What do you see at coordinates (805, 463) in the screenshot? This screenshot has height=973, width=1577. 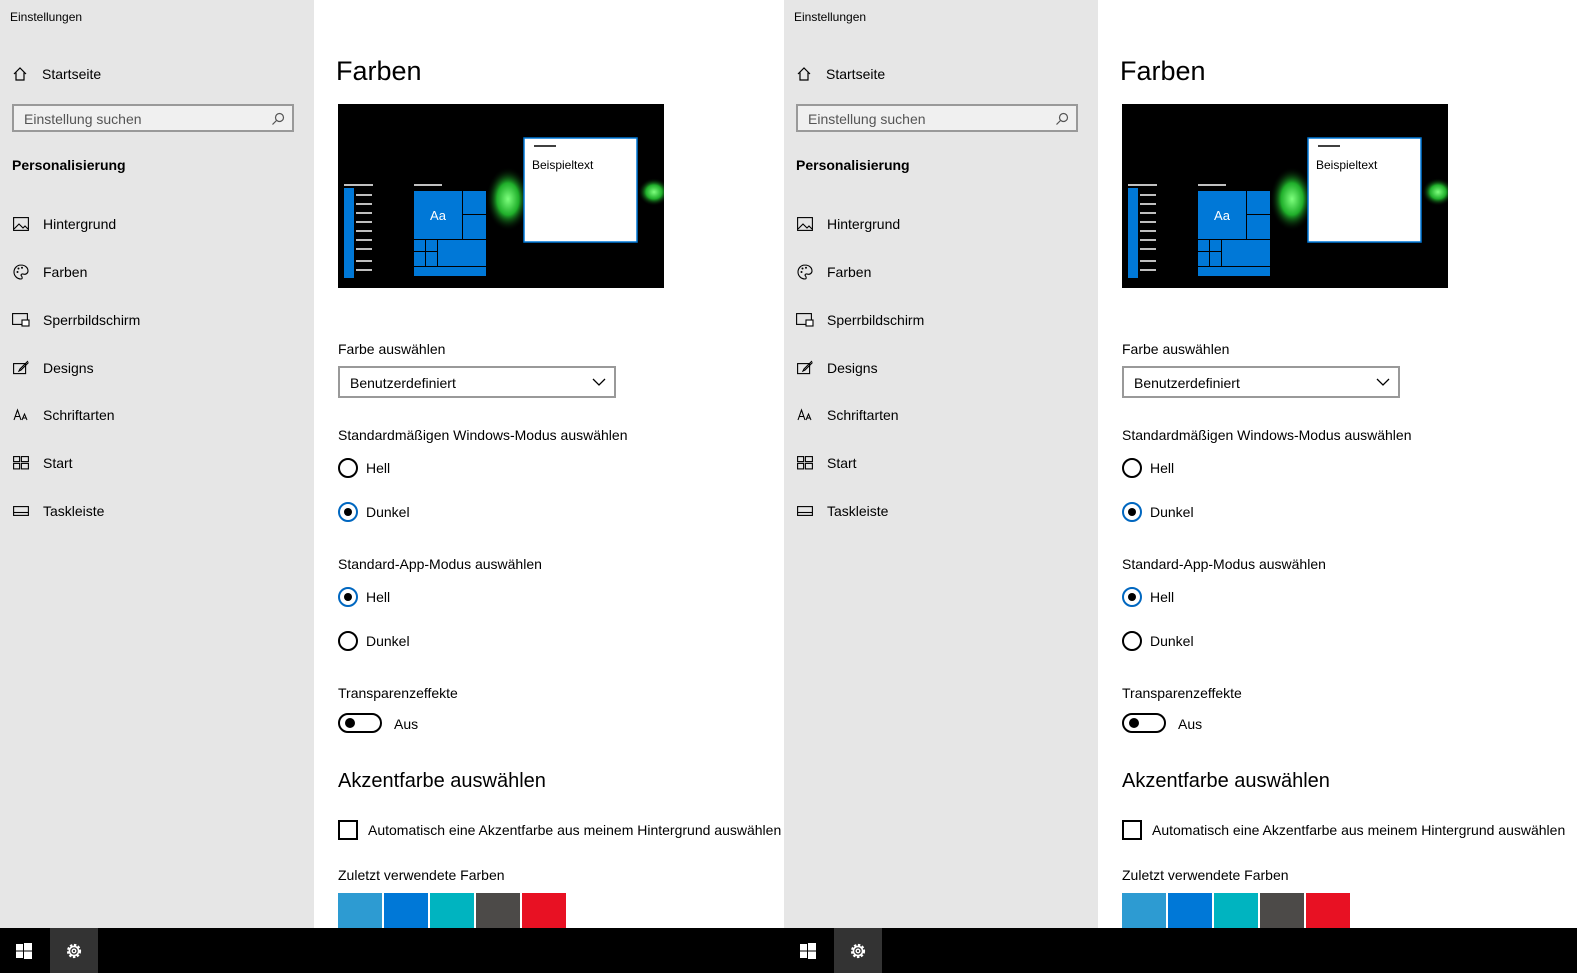 I see `start-tiles-icon` at bounding box center [805, 463].